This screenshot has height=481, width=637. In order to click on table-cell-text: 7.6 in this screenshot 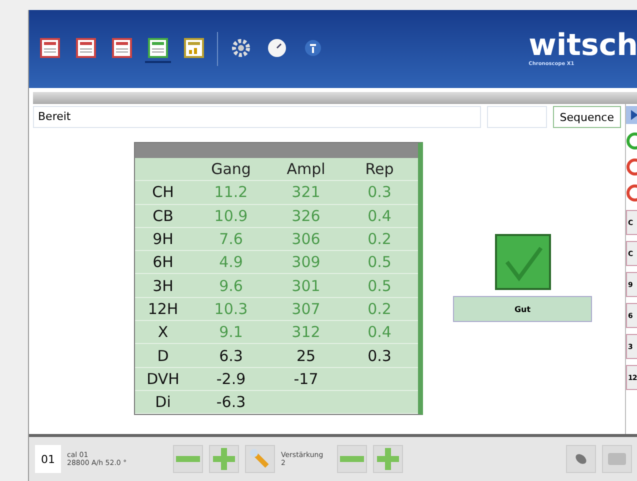, I will do `click(231, 239)`.